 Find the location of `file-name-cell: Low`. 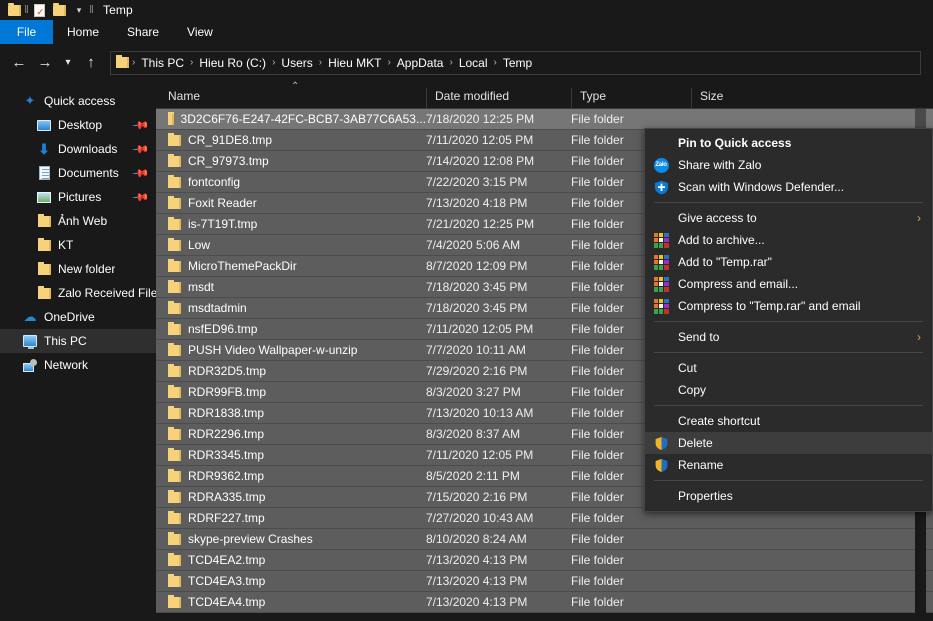

file-name-cell: Low is located at coordinates (291, 245).